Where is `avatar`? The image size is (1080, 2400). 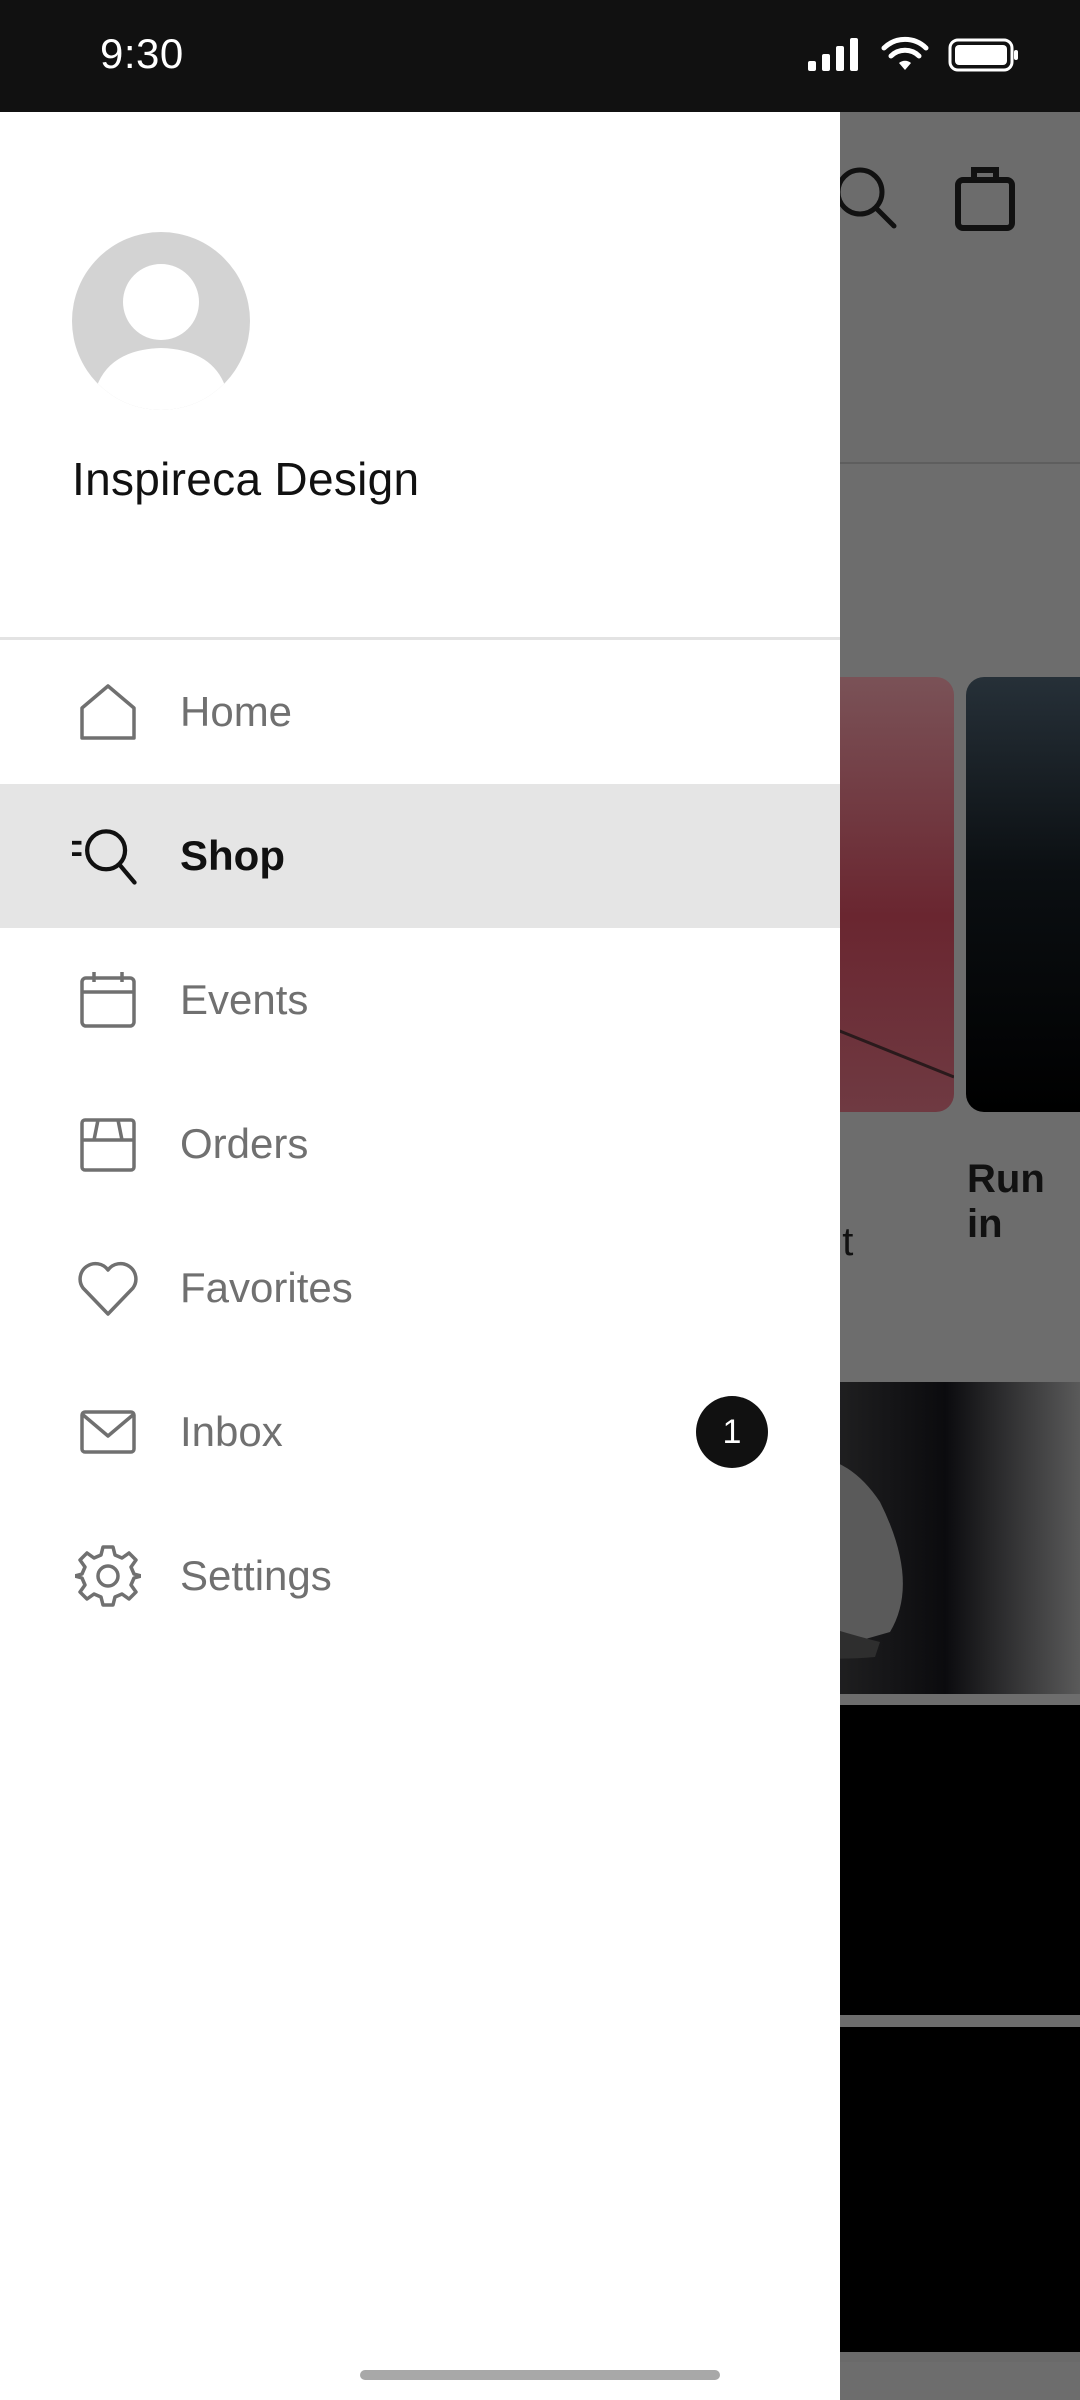 avatar is located at coordinates (161, 321).